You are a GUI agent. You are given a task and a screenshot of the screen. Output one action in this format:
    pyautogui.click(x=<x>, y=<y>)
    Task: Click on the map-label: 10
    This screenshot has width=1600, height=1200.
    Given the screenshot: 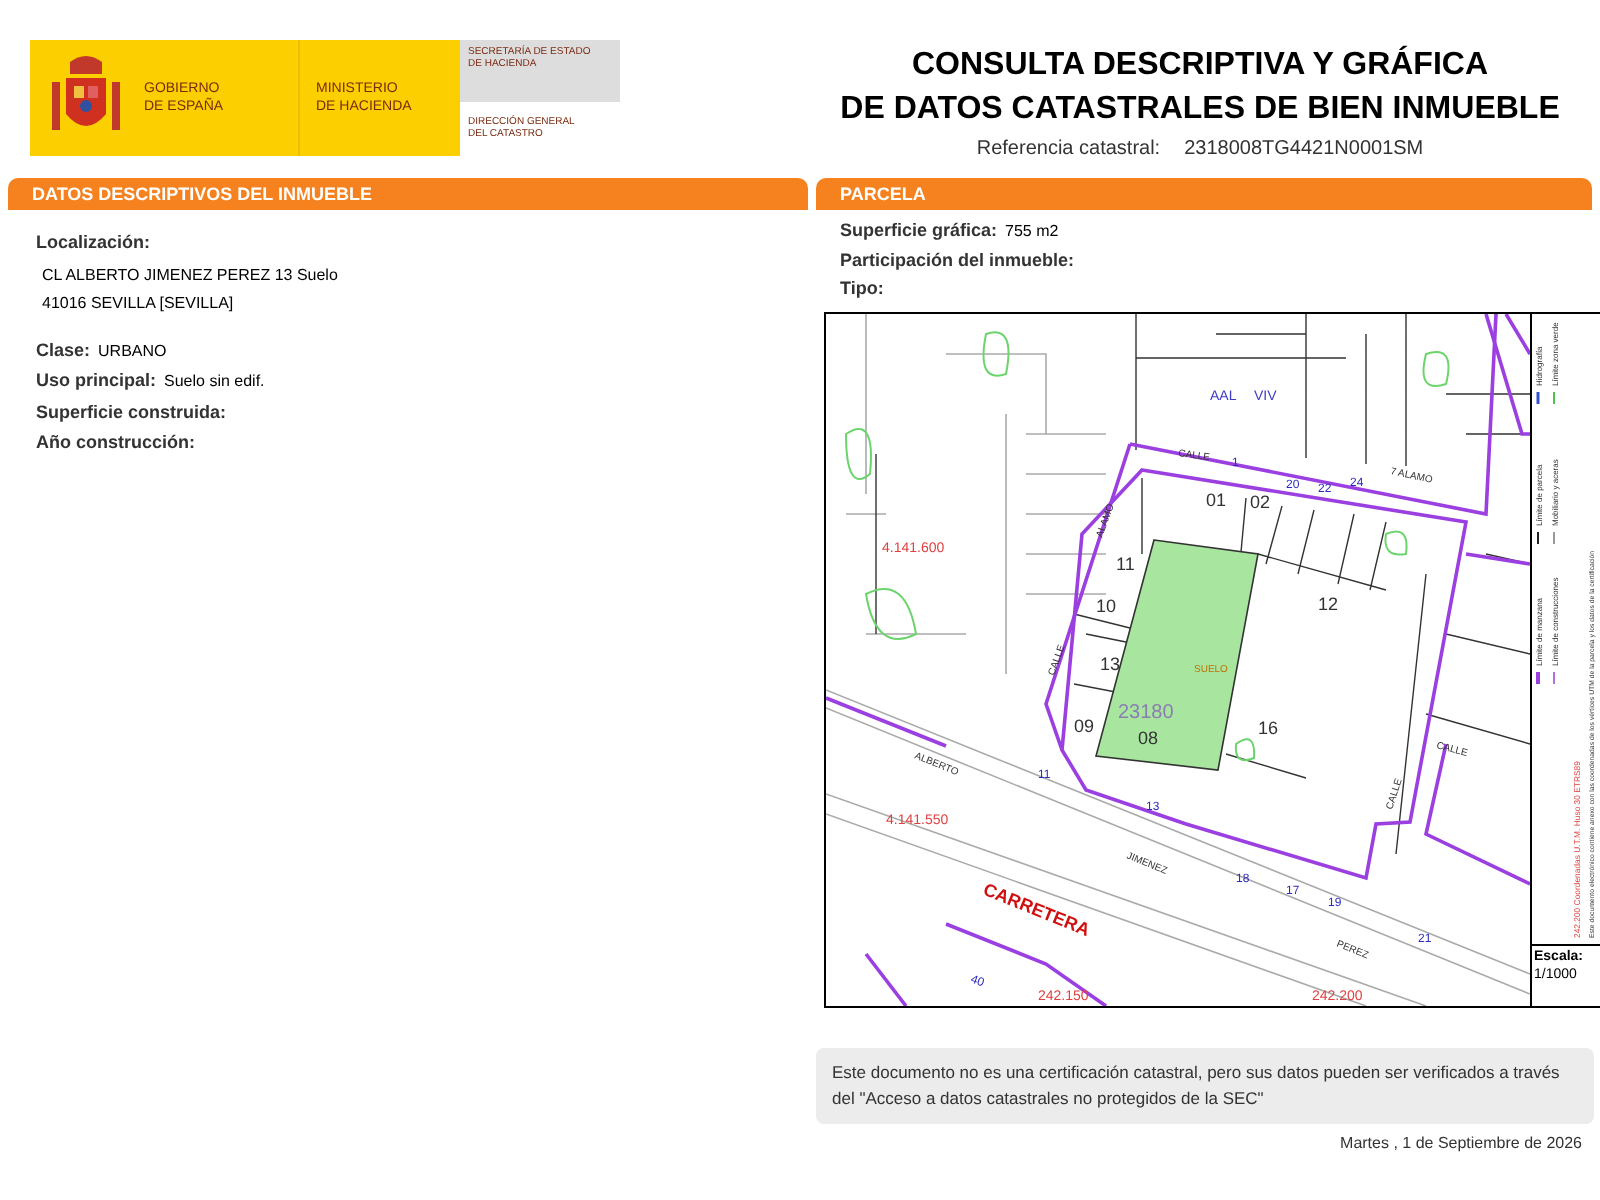 What is the action you would take?
    pyautogui.click(x=1106, y=605)
    